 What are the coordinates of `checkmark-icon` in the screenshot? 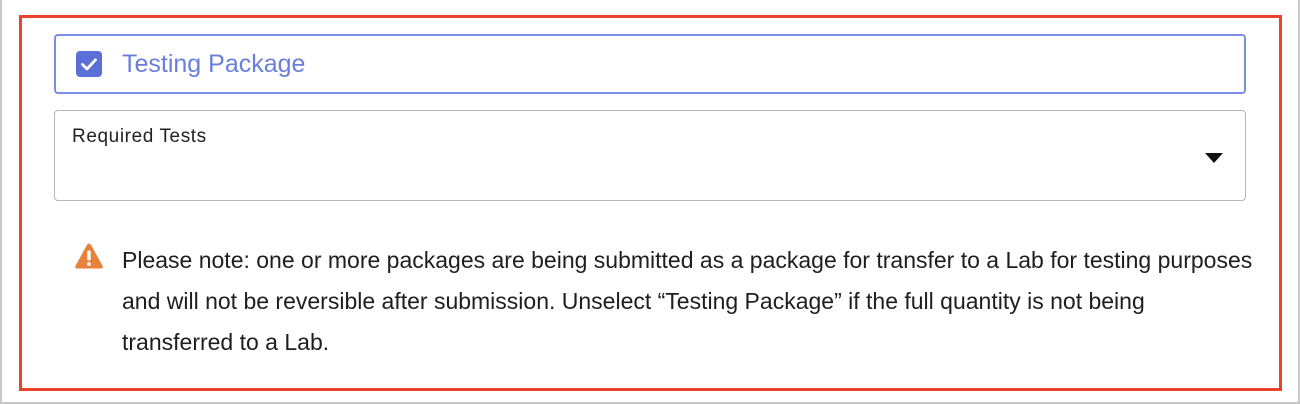 It's located at (89, 63).